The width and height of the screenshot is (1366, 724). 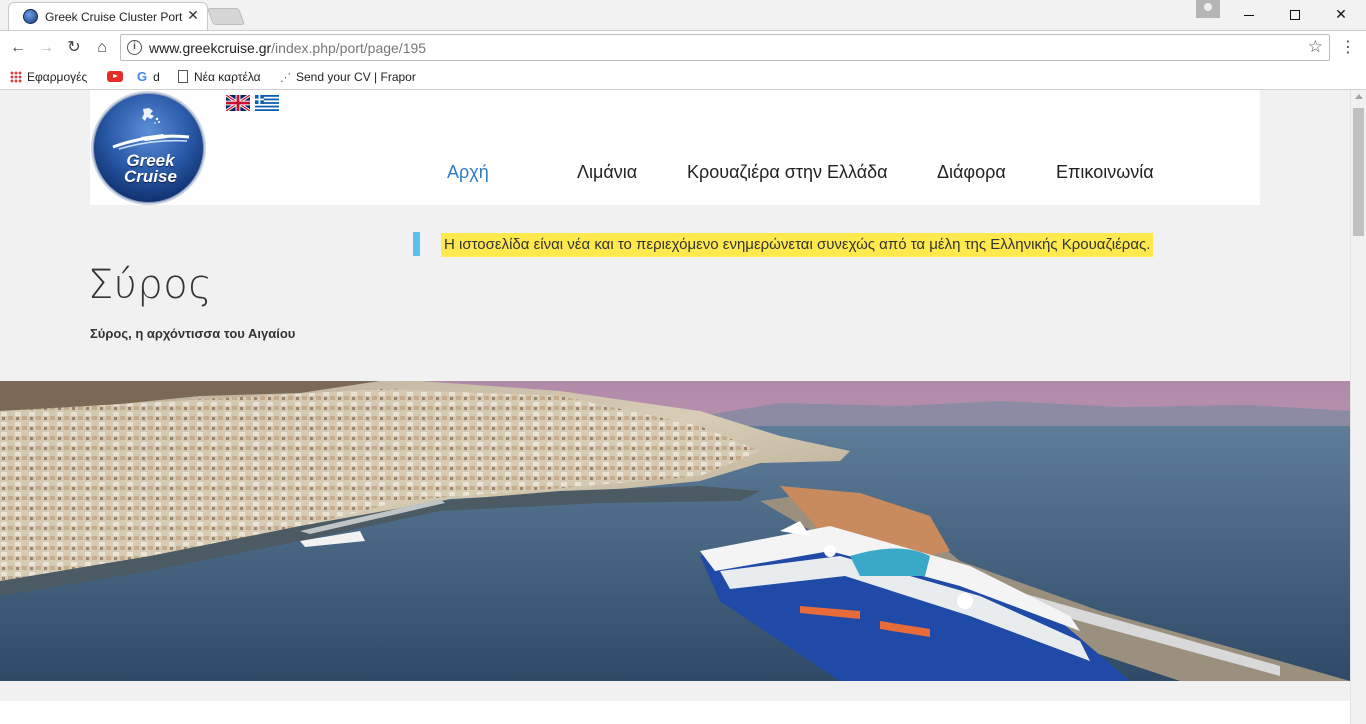 What do you see at coordinates (1348, 48) in the screenshot?
I see `browser-menu-icon: ⋮` at bounding box center [1348, 48].